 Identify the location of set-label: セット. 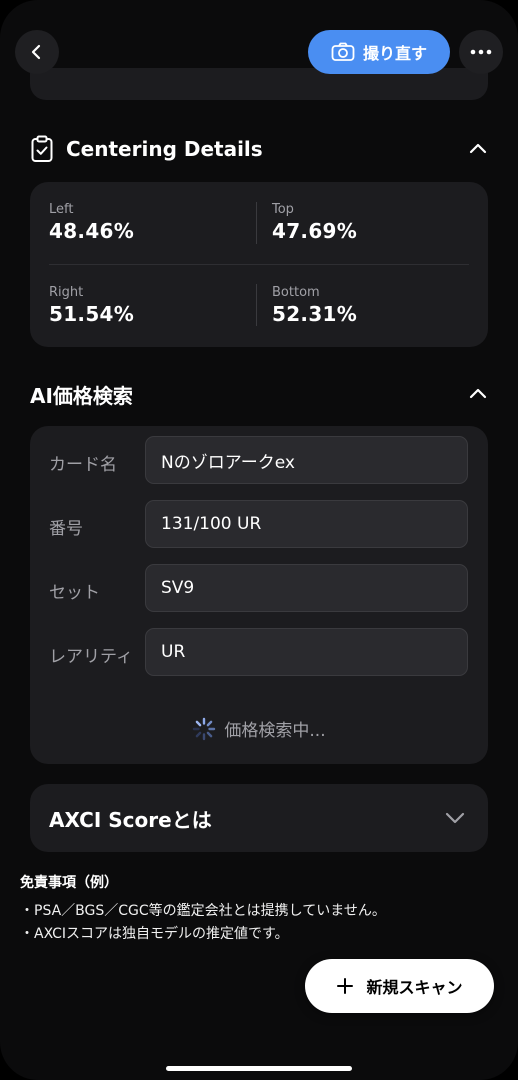
(74, 593).